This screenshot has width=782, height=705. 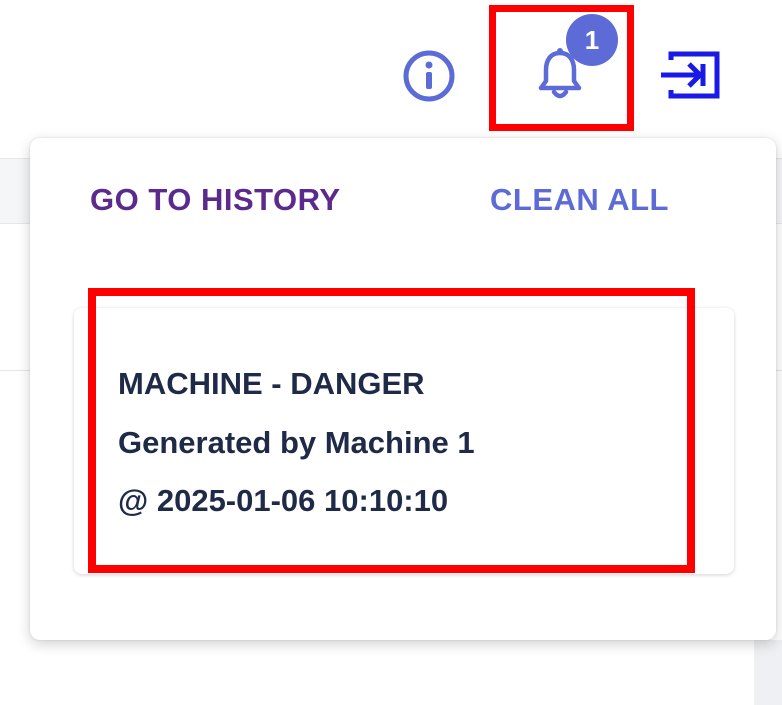 What do you see at coordinates (283, 500) in the screenshot?
I see `notification-timestamp: @ 2025-01-06 10:10:10` at bounding box center [283, 500].